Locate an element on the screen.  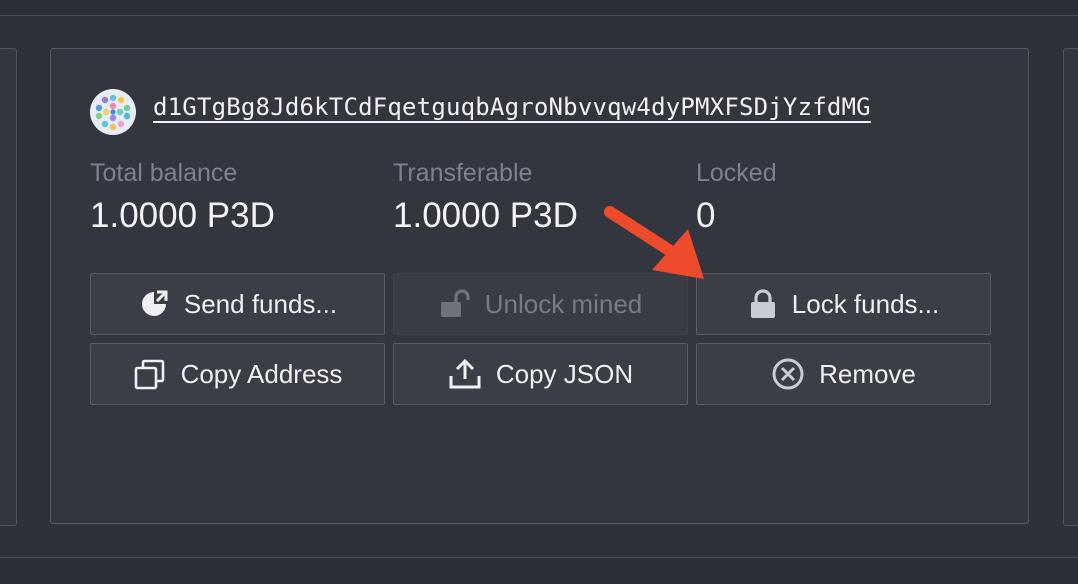
total-balance-value: 1.0000 P3D is located at coordinates (182, 215).